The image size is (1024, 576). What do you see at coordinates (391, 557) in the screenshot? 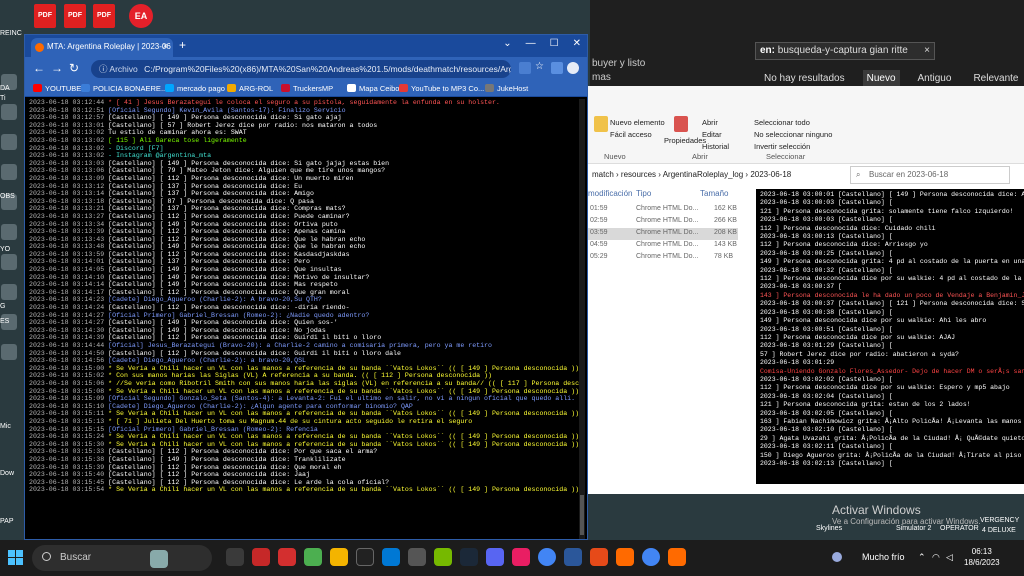
I see `store-icon` at bounding box center [391, 557].